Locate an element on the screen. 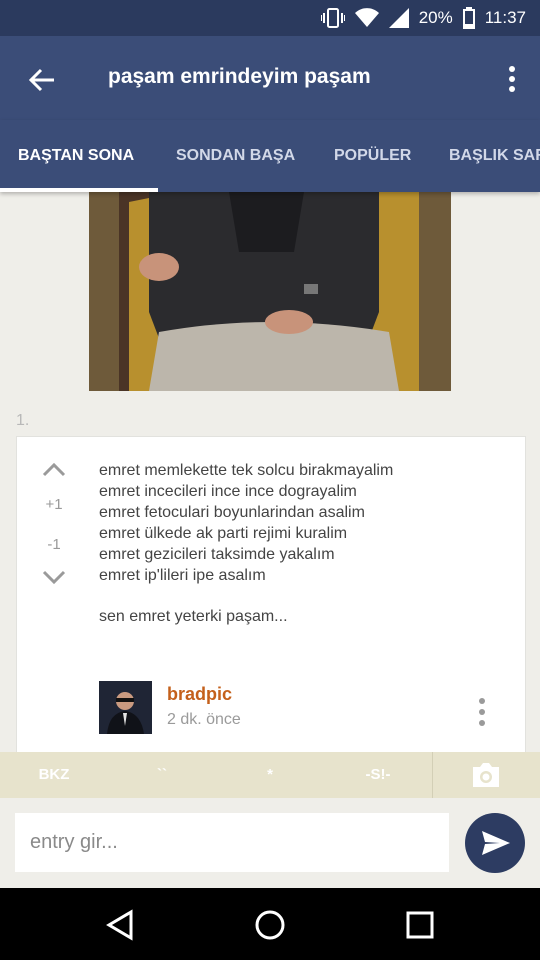 The image size is (540, 960). downvote-icon is located at coordinates (54, 578).